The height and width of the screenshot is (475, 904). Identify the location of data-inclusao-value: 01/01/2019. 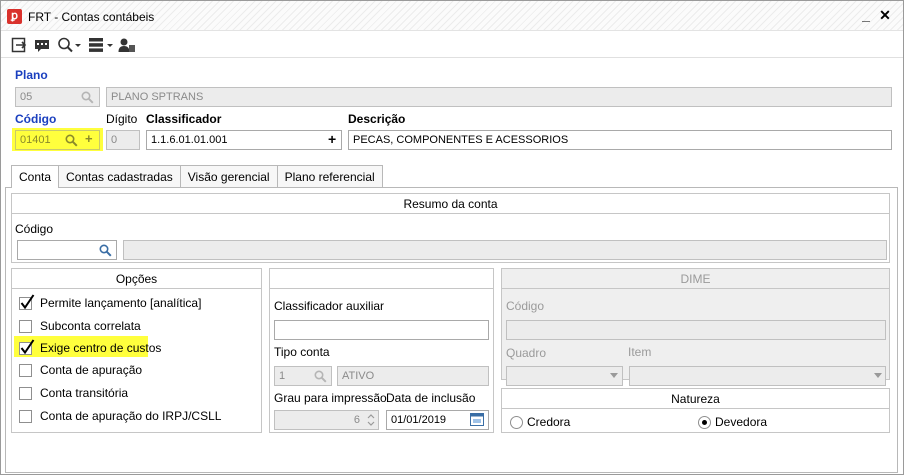
(419, 420).